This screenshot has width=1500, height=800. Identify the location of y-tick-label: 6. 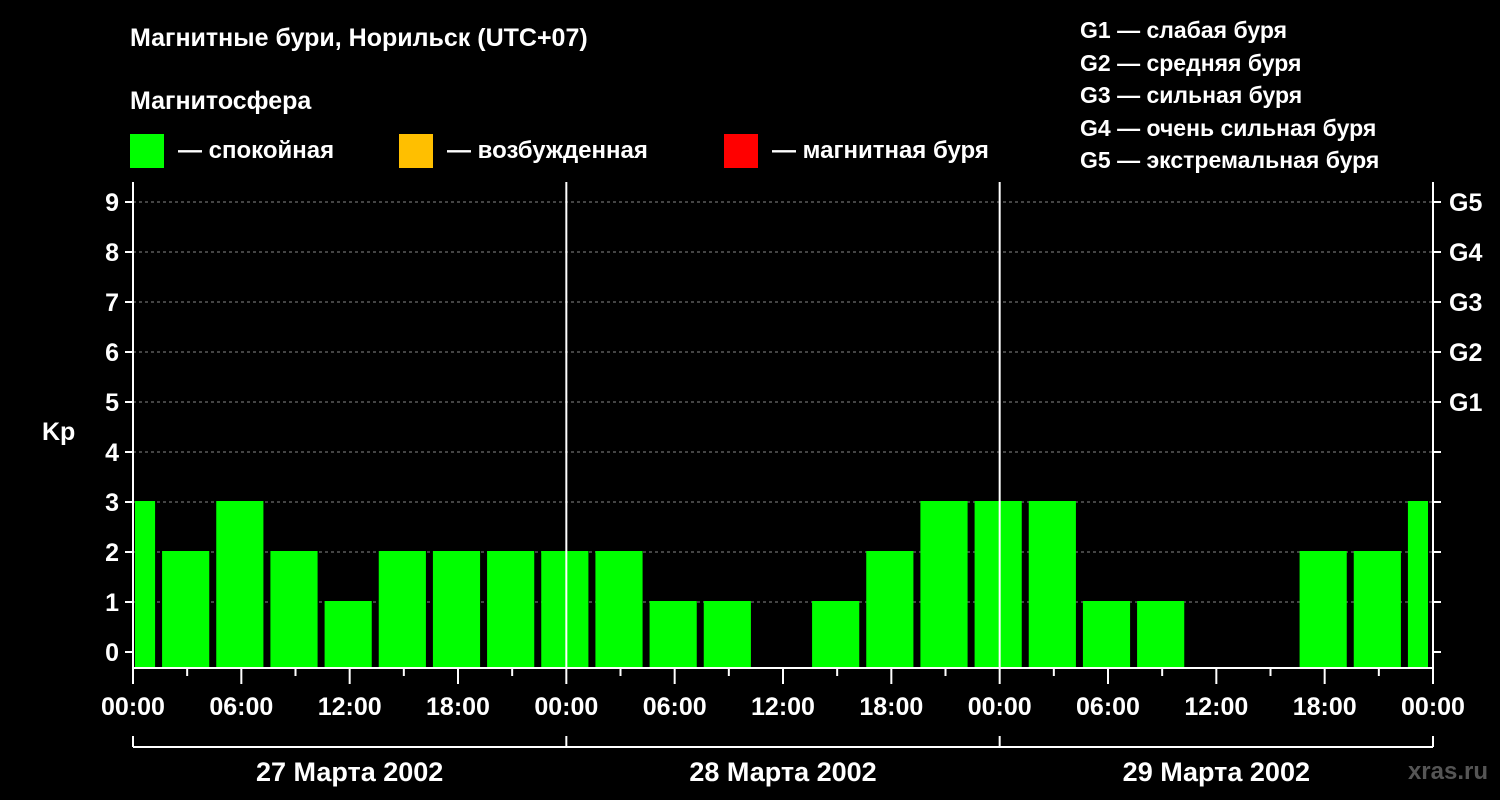
(112, 353).